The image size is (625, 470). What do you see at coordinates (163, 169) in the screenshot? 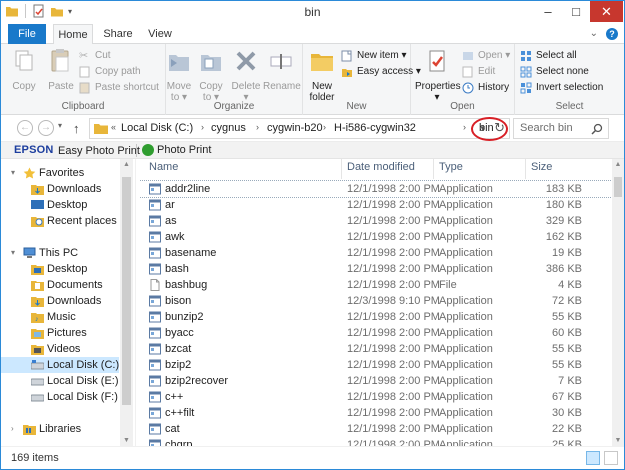
I see `column-header-name: Name` at bounding box center [163, 169].